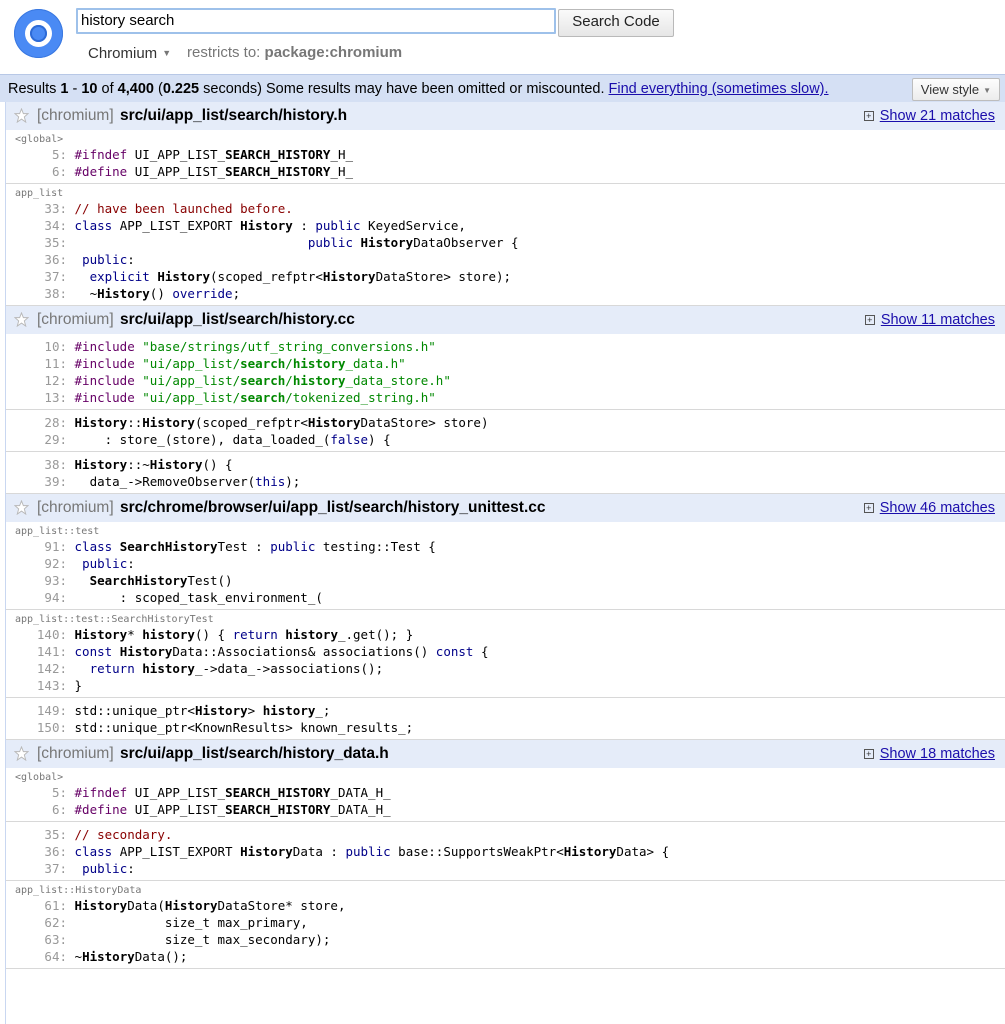  What do you see at coordinates (224, 52) in the screenshot?
I see `restrict-label: restricts to:` at bounding box center [224, 52].